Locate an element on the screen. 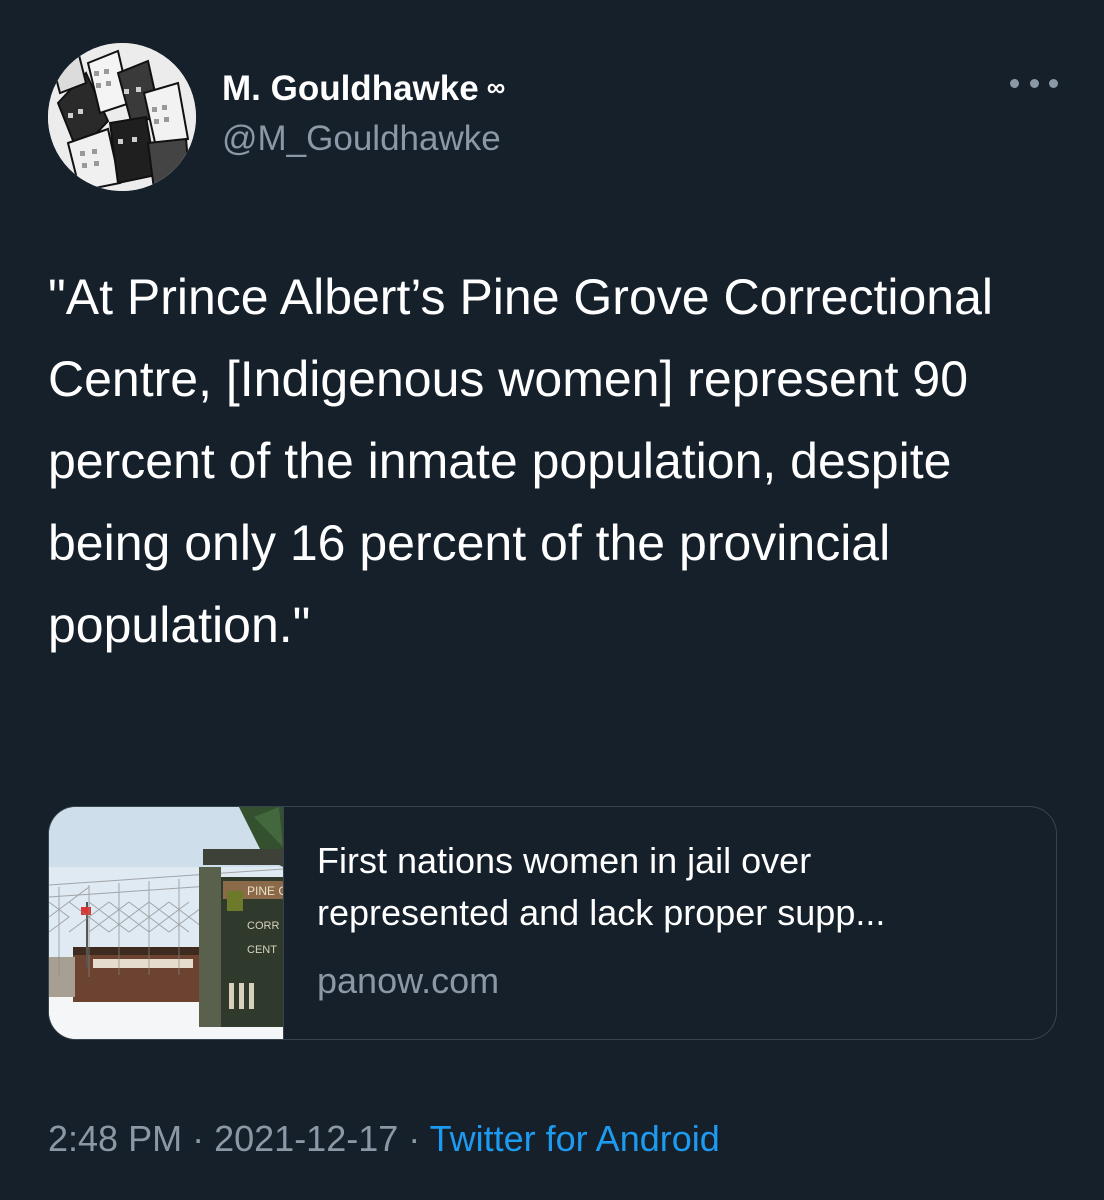 The image size is (1104, 1200). tweet-source-link: Twitter for Android is located at coordinates (575, 1138).